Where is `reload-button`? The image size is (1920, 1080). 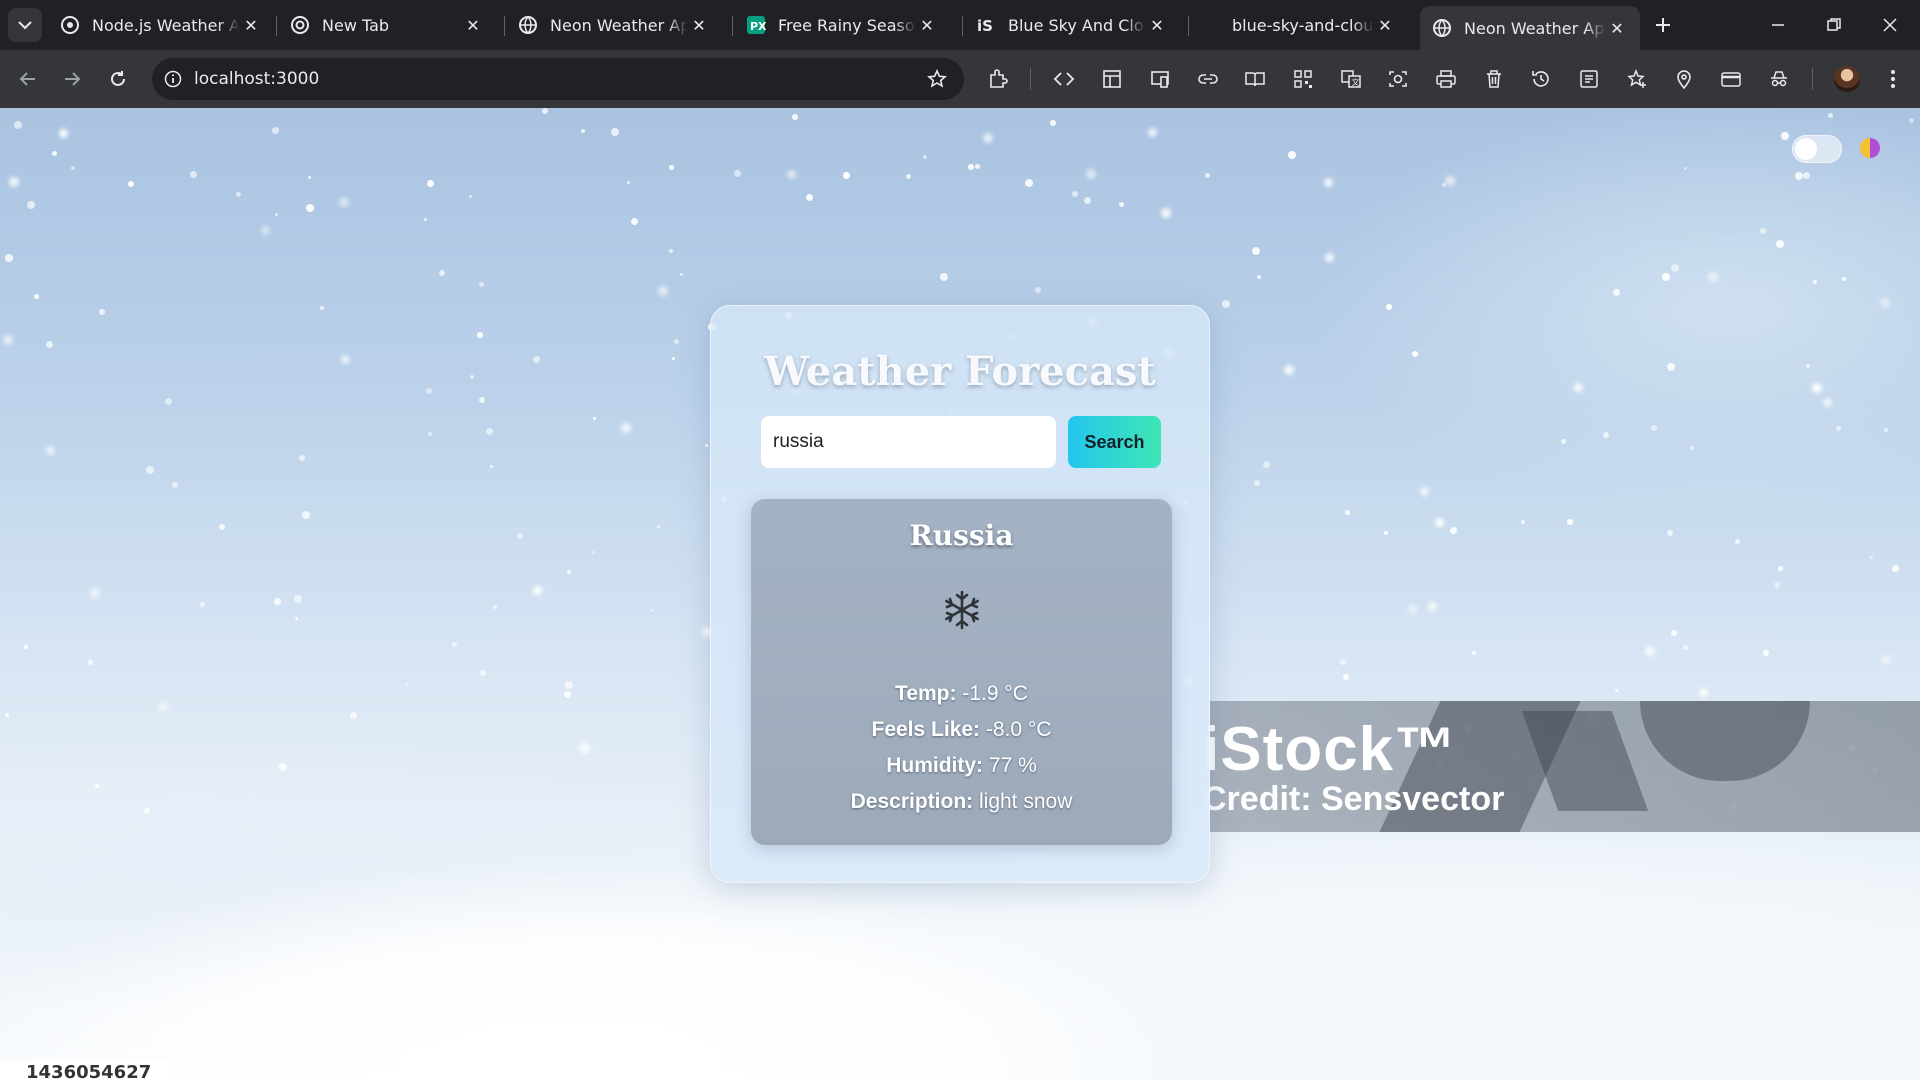
reload-button is located at coordinates (118, 79).